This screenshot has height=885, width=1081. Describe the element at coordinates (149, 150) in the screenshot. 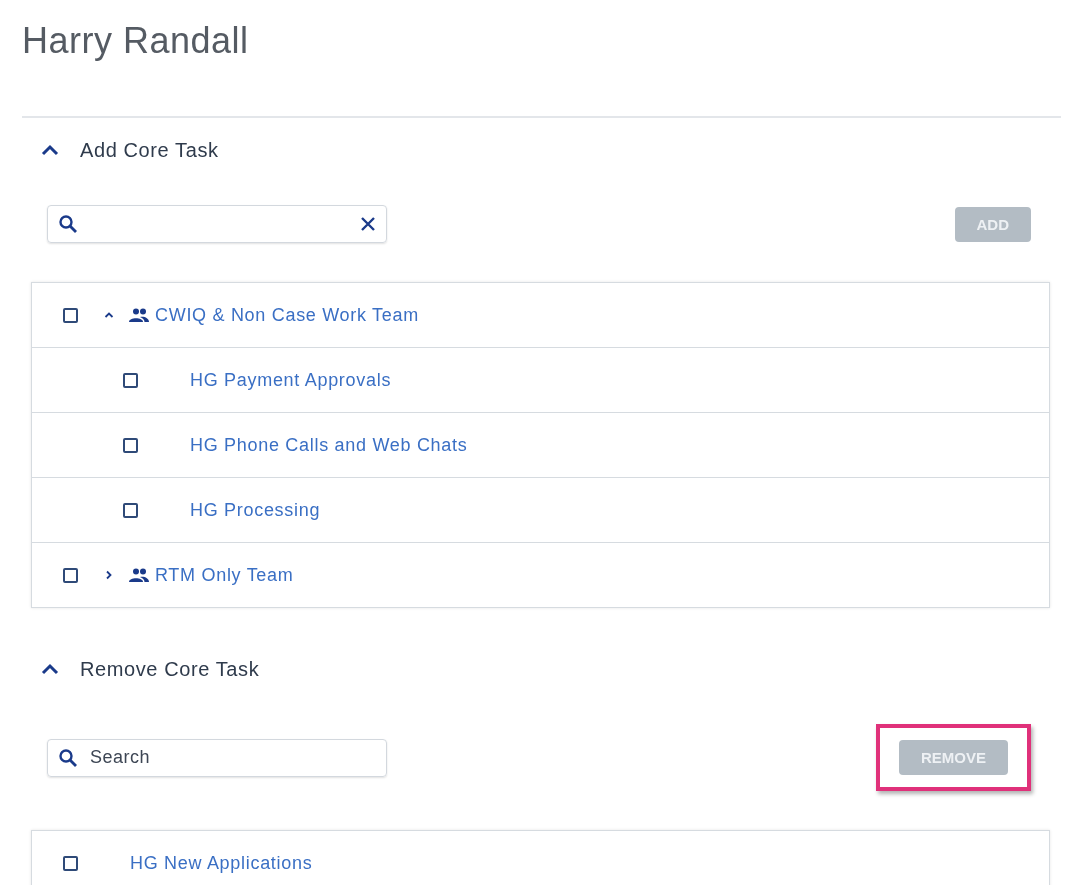

I see `section-title: Add Core Task` at that location.